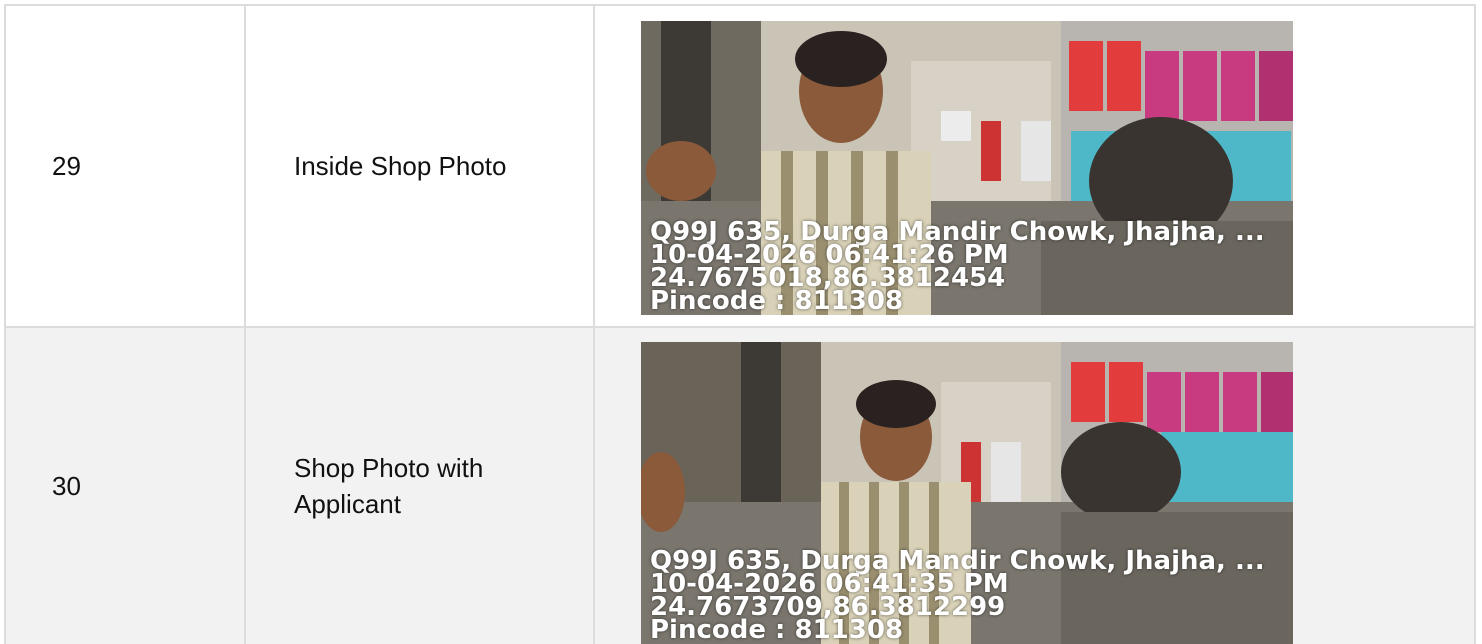  I want to click on row-number-text: 30, so click(66, 485).